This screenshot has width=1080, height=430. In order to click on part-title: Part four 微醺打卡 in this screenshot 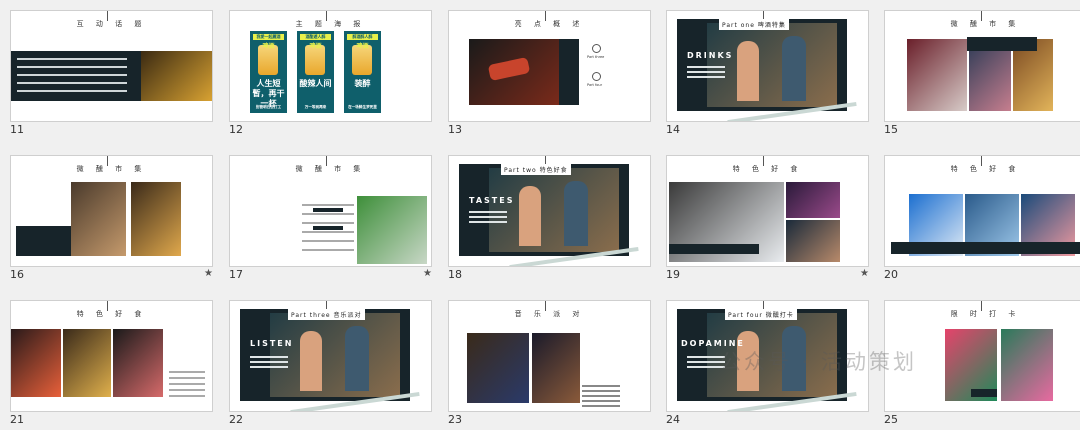, I will do `click(761, 314)`.